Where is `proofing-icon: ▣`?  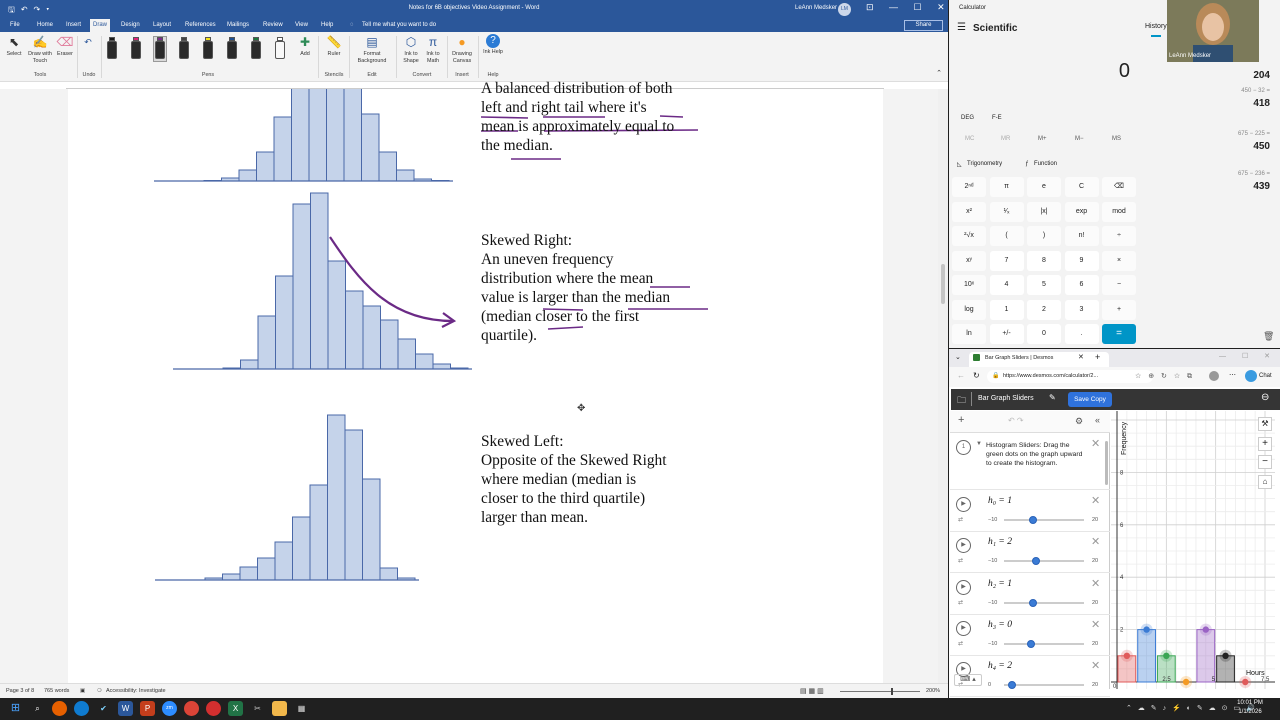 proofing-icon: ▣ is located at coordinates (82, 691).